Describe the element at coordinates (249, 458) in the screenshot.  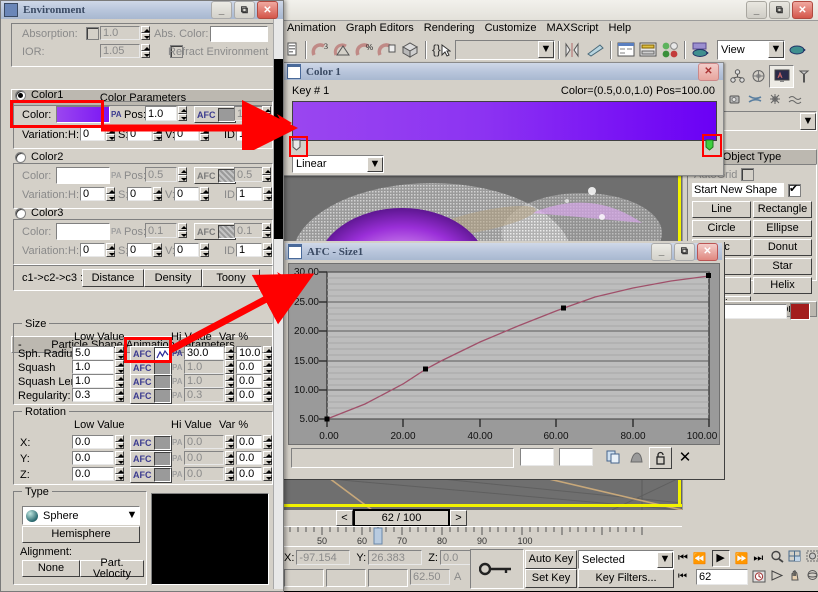
I see `rotation-row-var-1: 0.0` at that location.